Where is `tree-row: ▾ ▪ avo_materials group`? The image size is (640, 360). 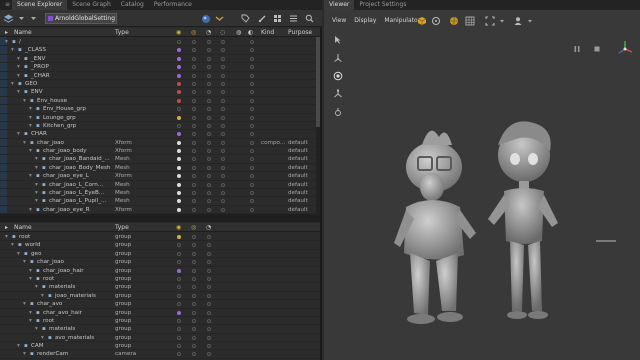
tree-row: ▾ ▪ avo_materials group is located at coordinates (160, 338).